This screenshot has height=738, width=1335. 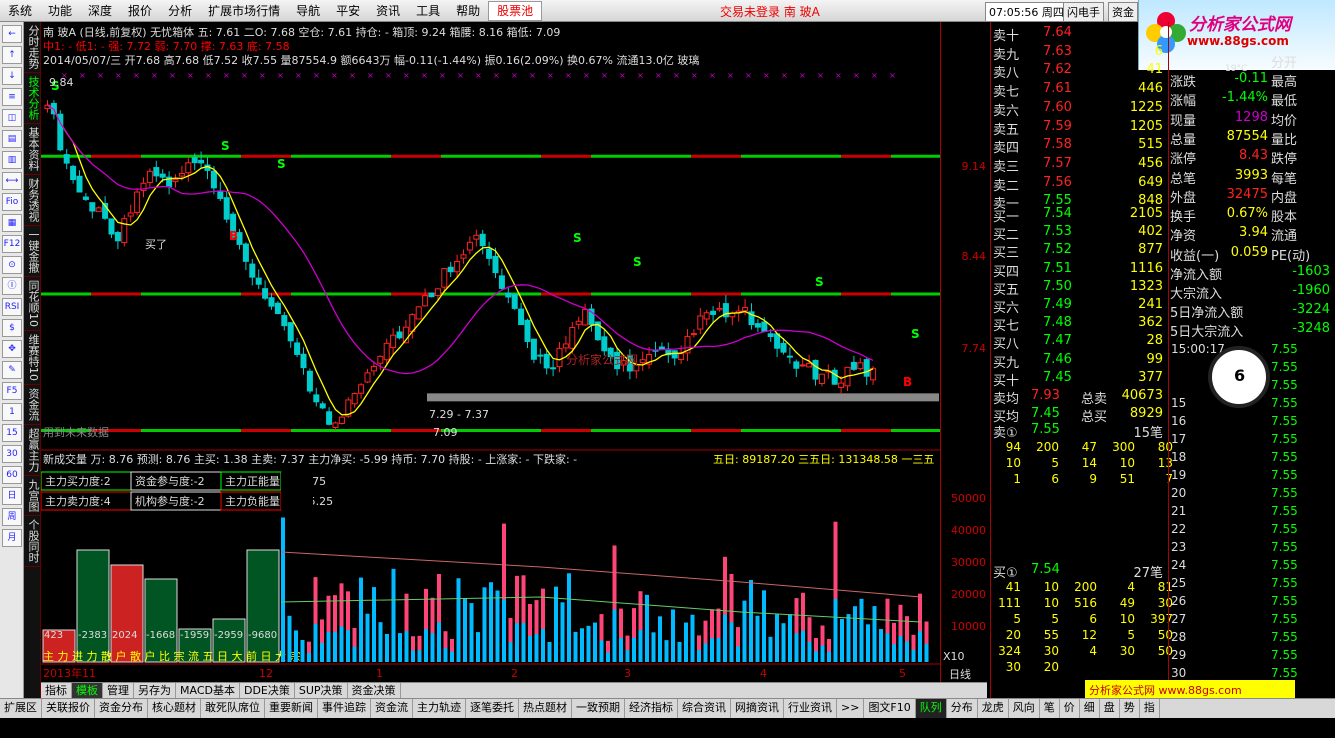 What do you see at coordinates (140, 11) in the screenshot?
I see `menu-item-3: 报价` at bounding box center [140, 11].